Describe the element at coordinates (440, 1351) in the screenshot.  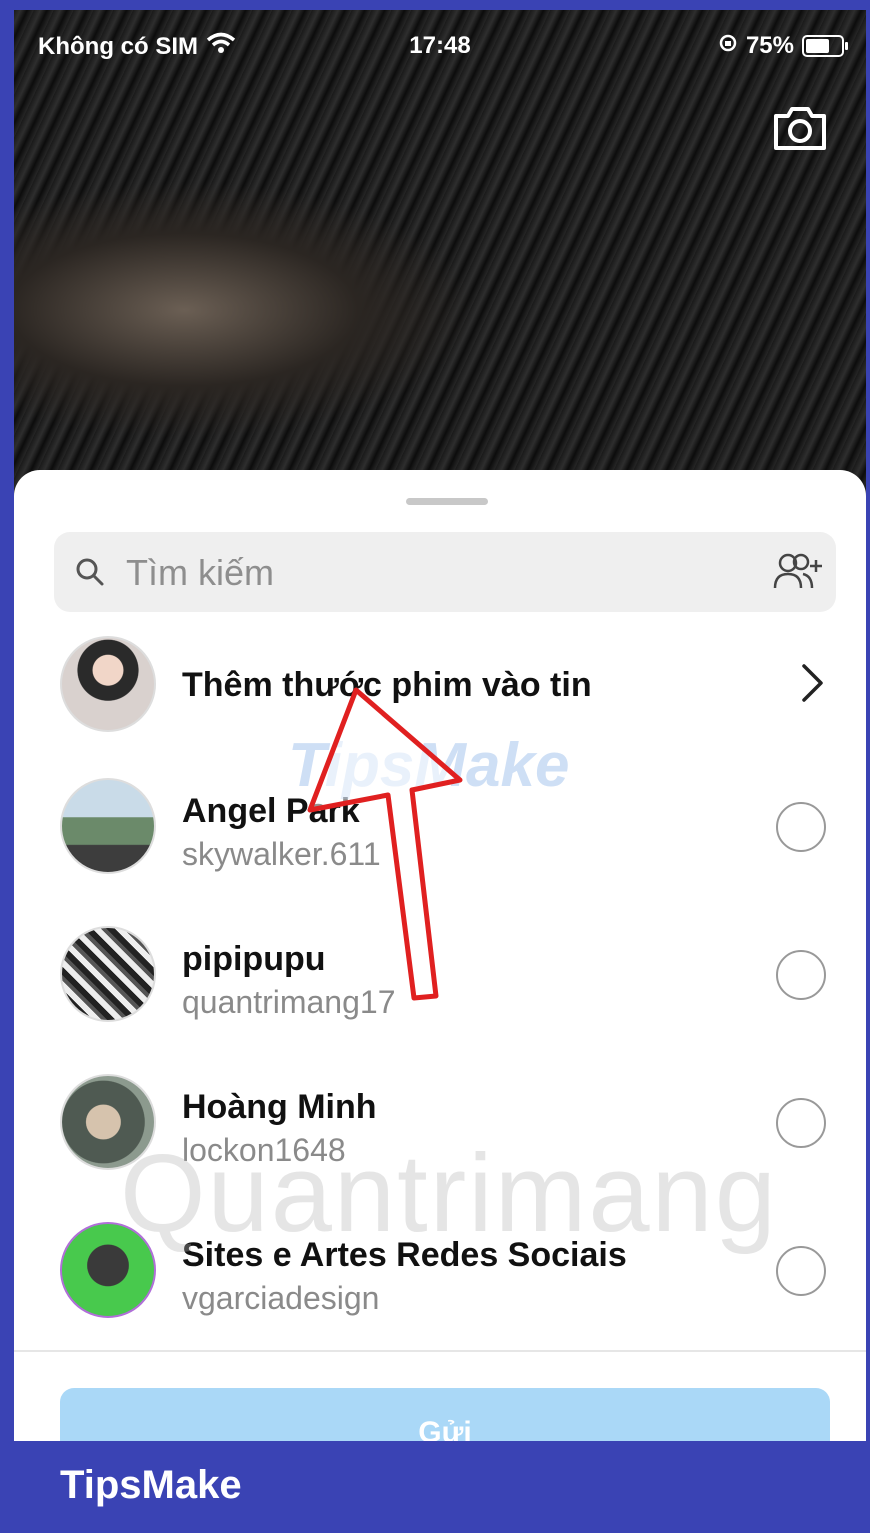
I see `divider` at that location.